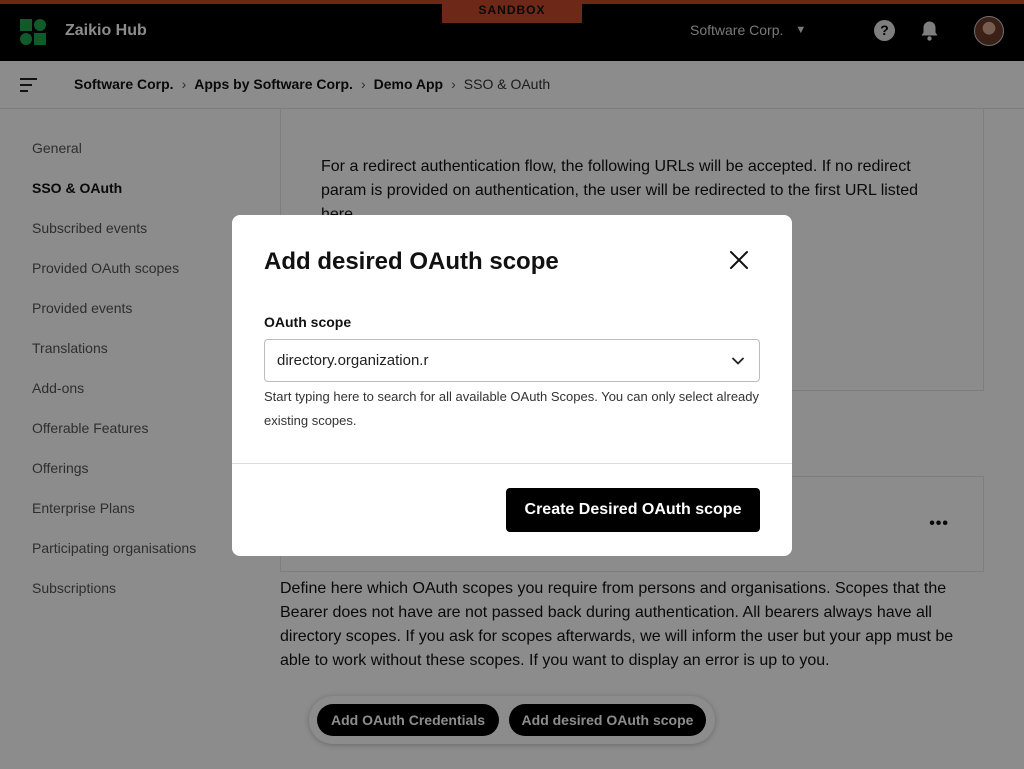 This screenshot has height=769, width=1024. I want to click on chevron-down-icon, so click(738, 361).